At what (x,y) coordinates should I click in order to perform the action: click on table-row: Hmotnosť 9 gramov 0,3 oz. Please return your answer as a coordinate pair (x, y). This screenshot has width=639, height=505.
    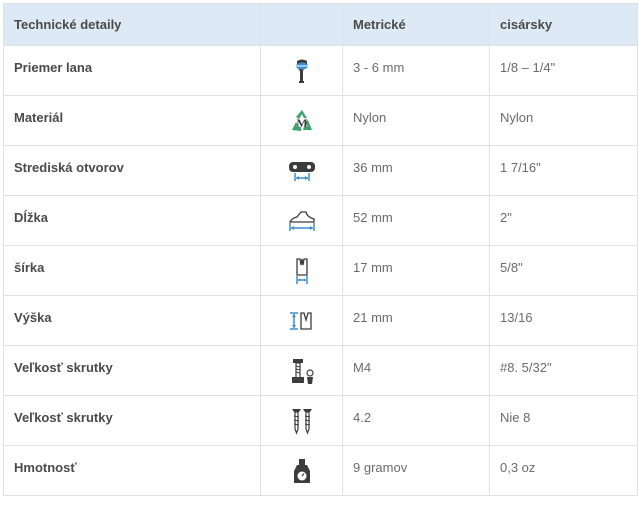
    Looking at the image, I should click on (320, 470).